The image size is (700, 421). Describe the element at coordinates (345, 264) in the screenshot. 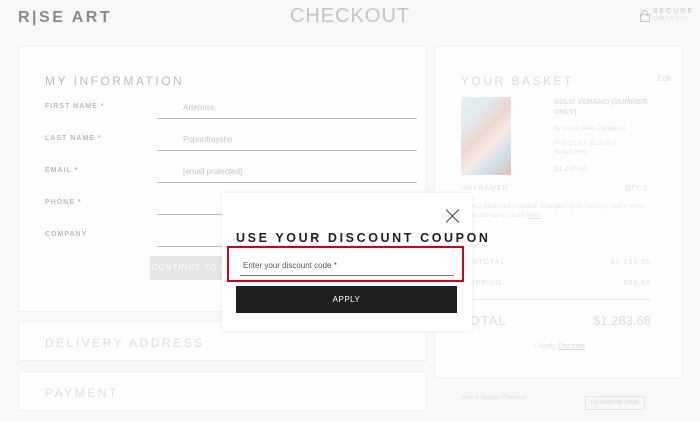

I see `discount-input-highlight` at that location.